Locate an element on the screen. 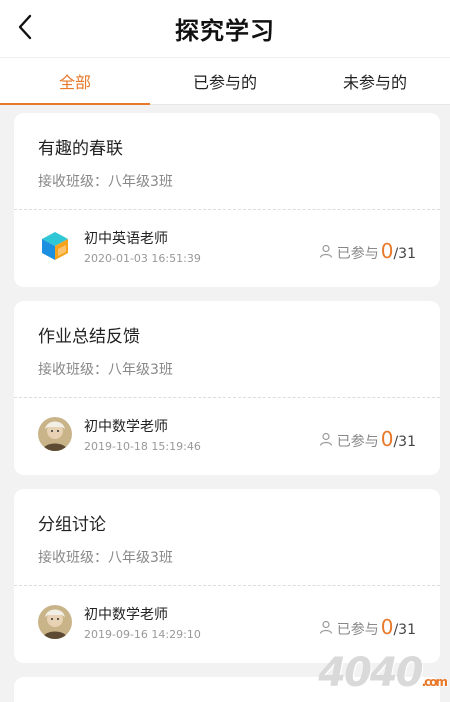  publish-date: 2019-10-18 15:19:46 is located at coordinates (142, 446).